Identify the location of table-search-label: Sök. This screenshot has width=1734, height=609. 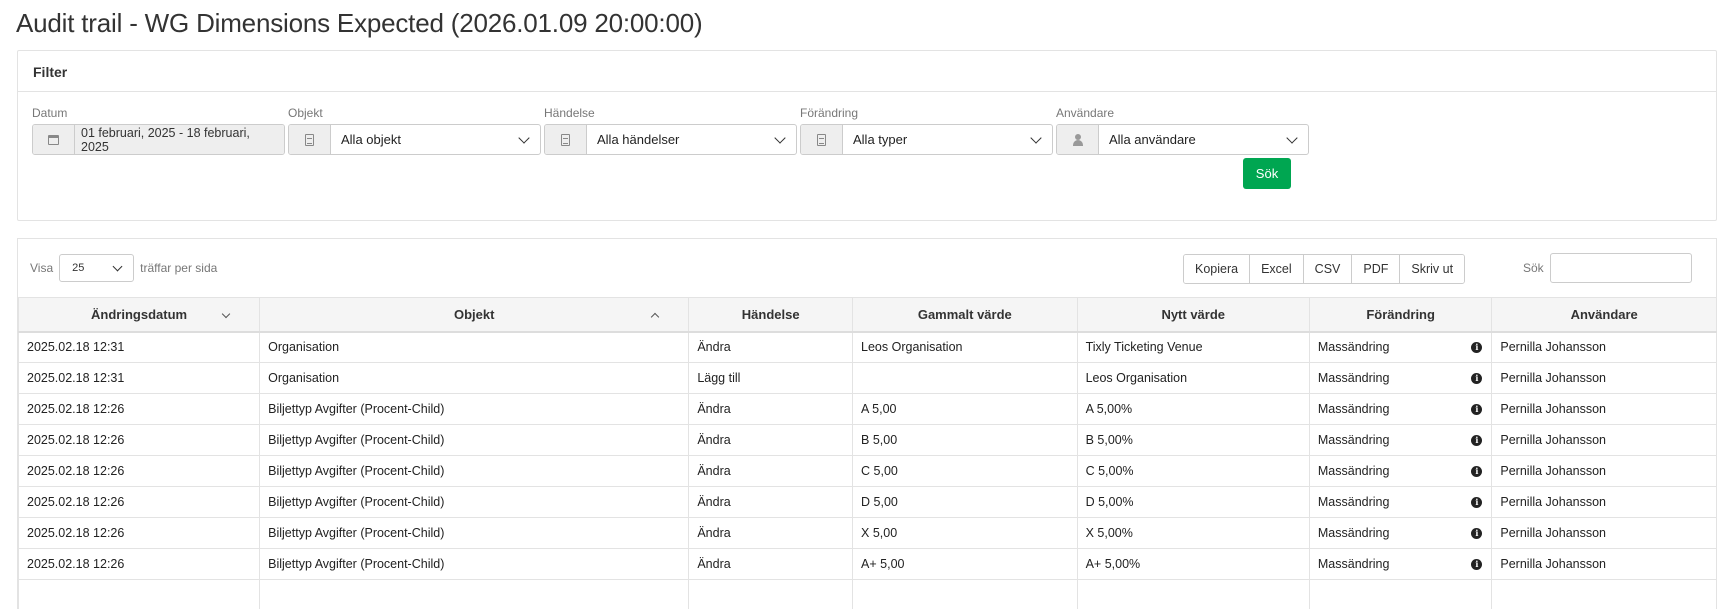
(1533, 268).